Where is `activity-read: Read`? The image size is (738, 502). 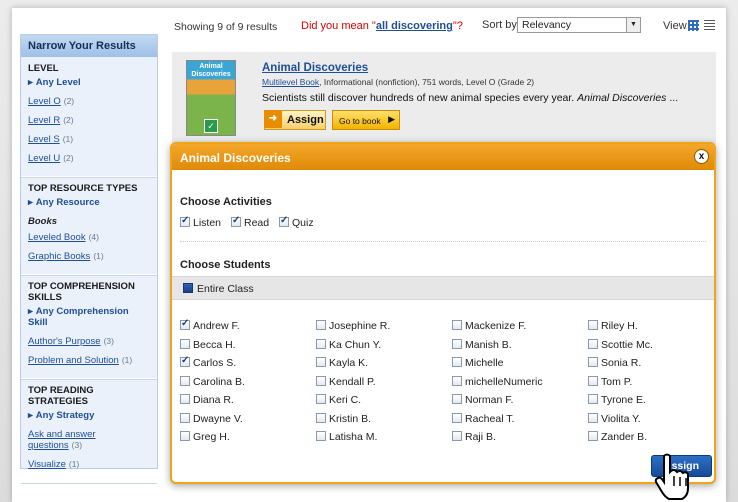
activity-read: Read is located at coordinates (250, 222).